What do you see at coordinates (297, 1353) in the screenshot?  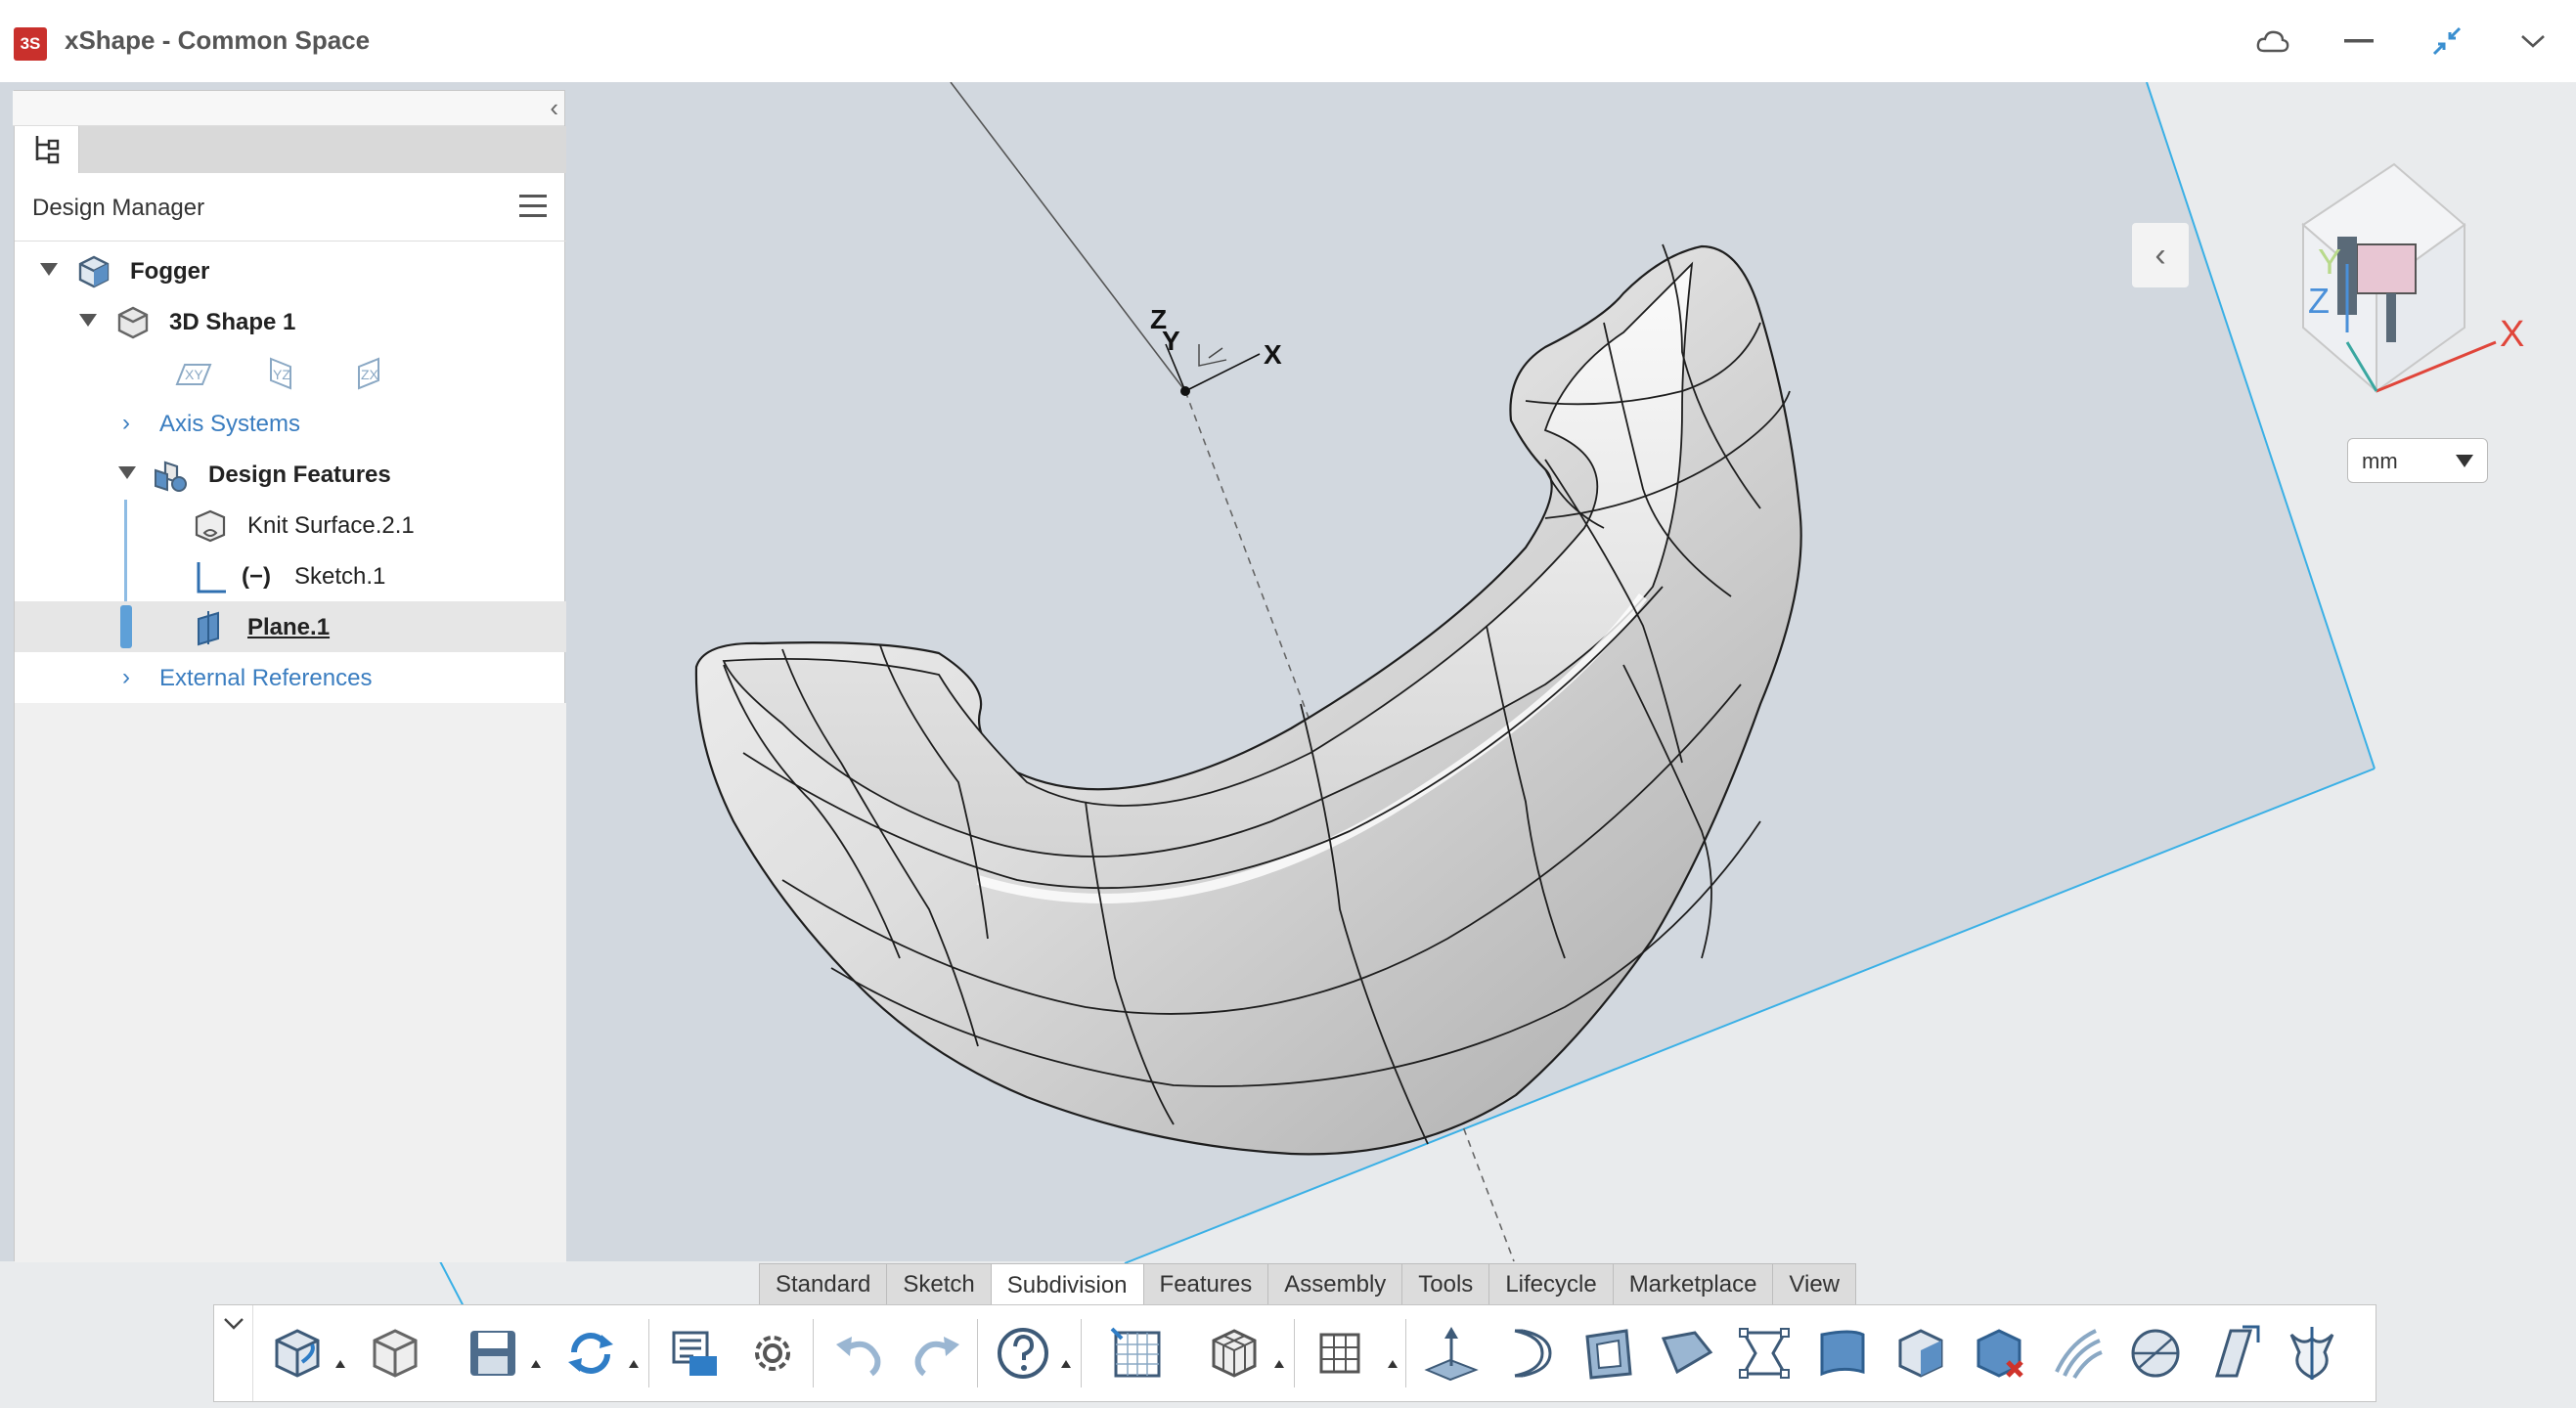 I see `new-shape-icon` at bounding box center [297, 1353].